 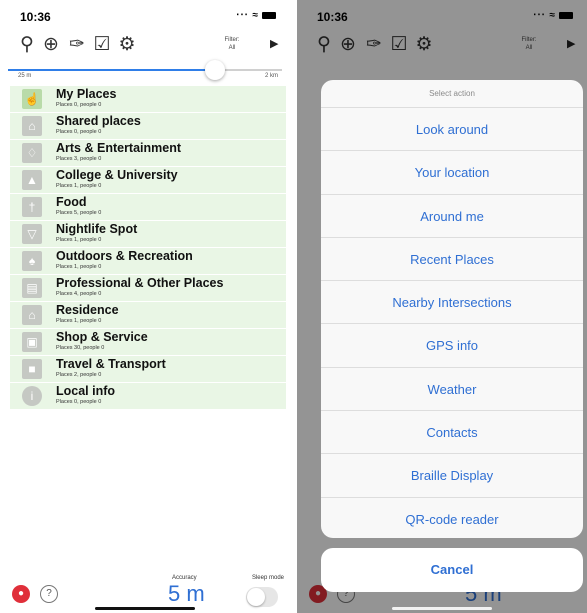 I want to click on action-item: Braille Display, so click(x=452, y=476).